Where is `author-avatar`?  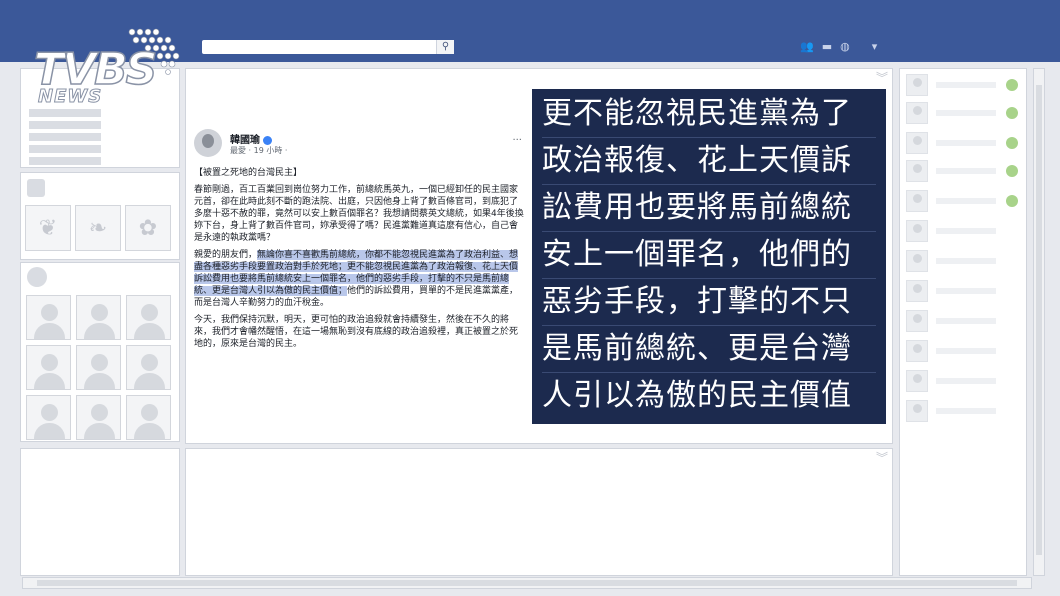
author-avatar is located at coordinates (208, 143).